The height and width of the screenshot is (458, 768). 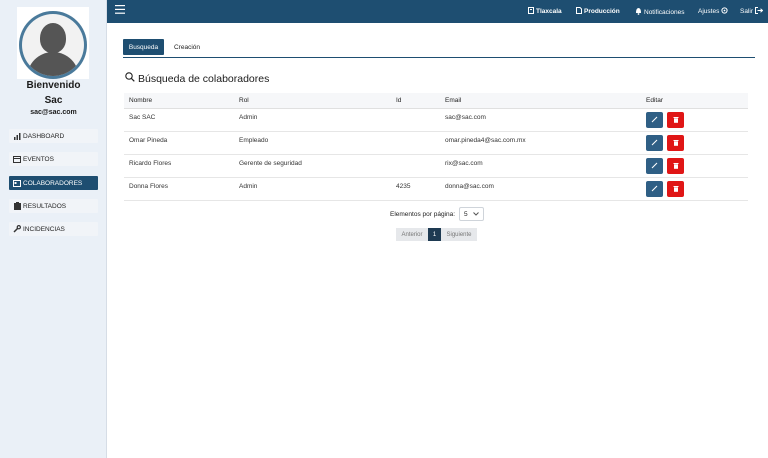 What do you see at coordinates (747, 11) in the screenshot?
I see `salir-label: Salir` at bounding box center [747, 11].